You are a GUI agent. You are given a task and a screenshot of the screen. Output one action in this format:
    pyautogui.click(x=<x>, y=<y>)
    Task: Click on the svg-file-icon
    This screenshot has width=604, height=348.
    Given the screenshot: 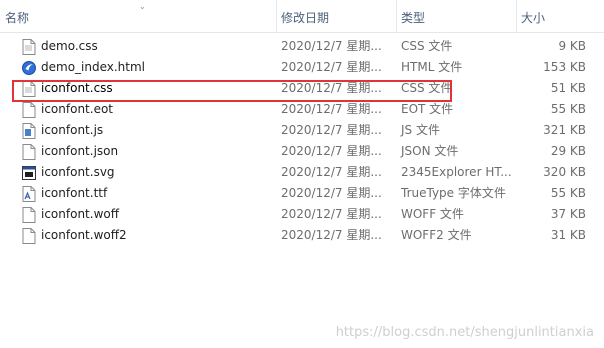 What is the action you would take?
    pyautogui.click(x=29, y=173)
    